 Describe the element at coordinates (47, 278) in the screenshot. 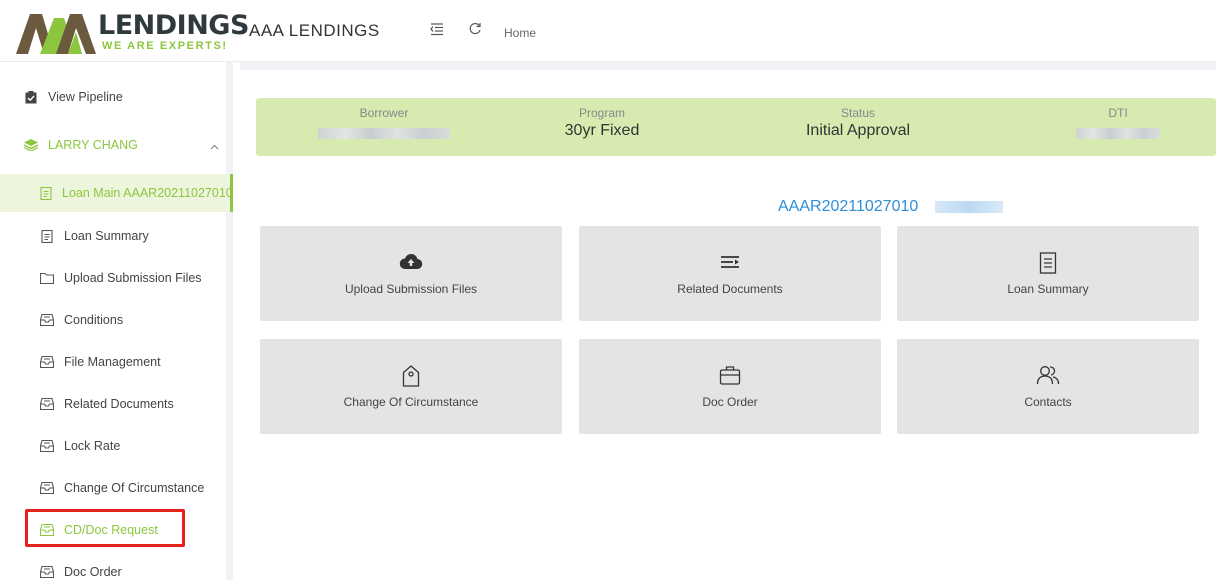

I see `folder-icon` at that location.